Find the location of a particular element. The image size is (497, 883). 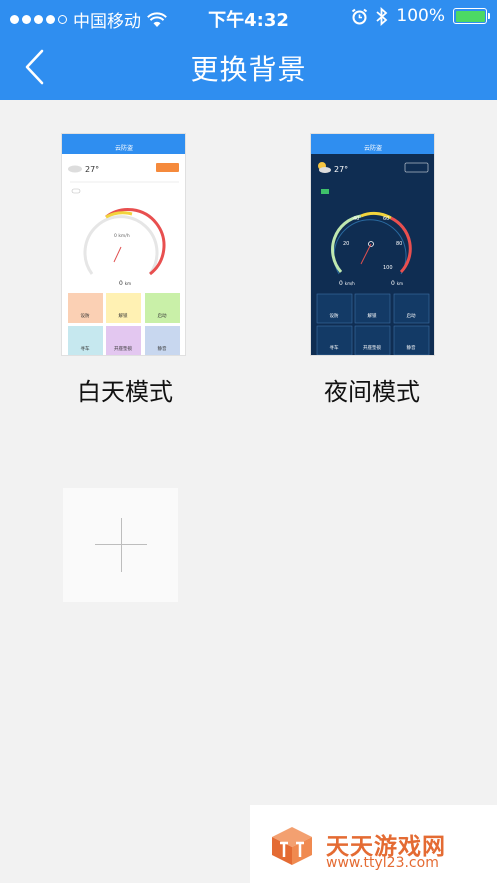

night-preview-btn: 开座垫锁 is located at coordinates (372, 347).